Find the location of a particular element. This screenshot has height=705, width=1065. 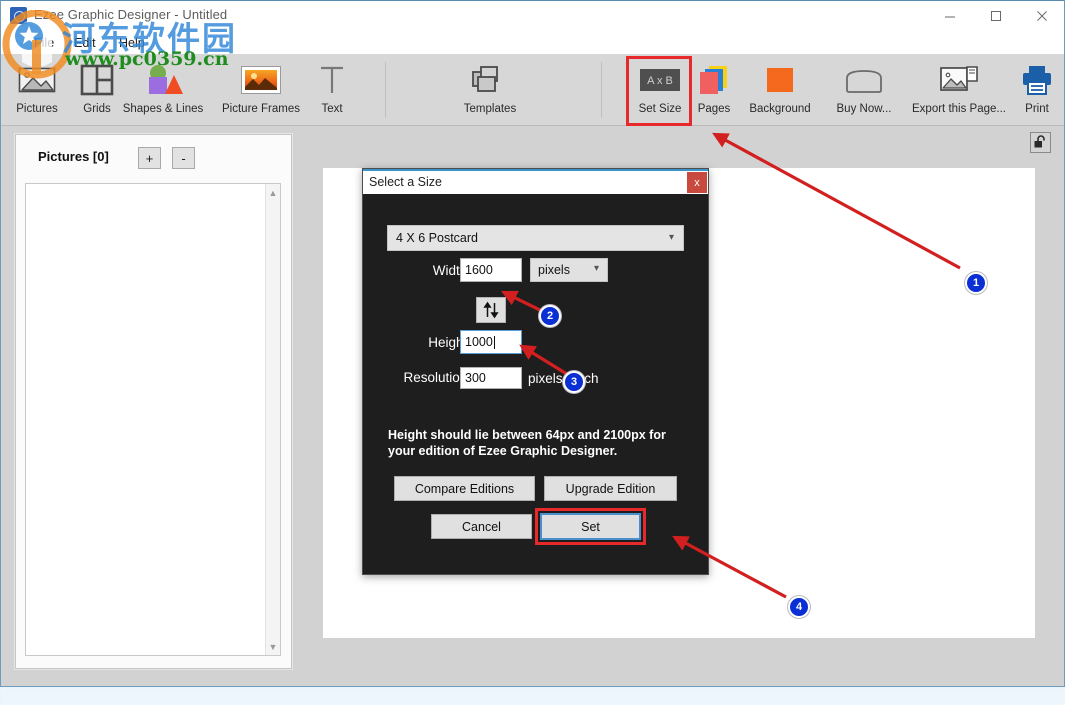

toolbar-button-print: Print is located at coordinates (1037, 90).